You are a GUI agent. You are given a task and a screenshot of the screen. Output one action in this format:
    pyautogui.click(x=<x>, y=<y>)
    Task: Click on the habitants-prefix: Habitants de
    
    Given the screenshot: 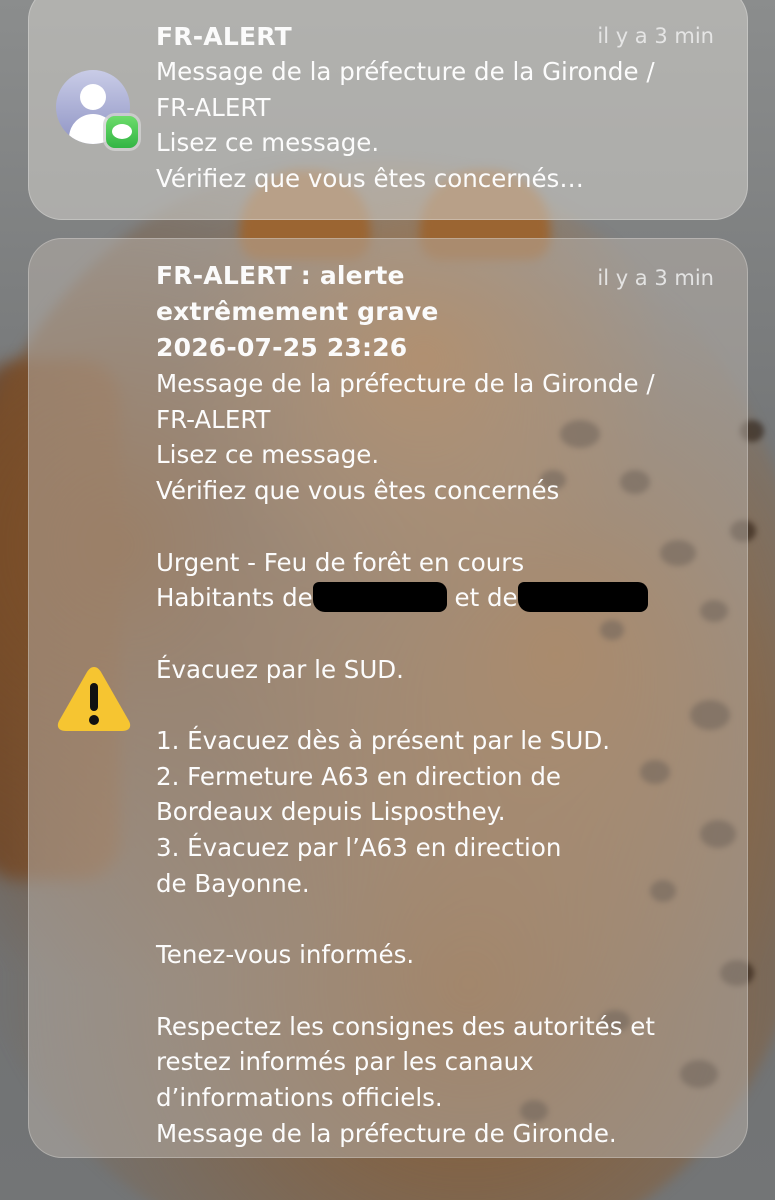 What is the action you would take?
    pyautogui.click(x=234, y=598)
    